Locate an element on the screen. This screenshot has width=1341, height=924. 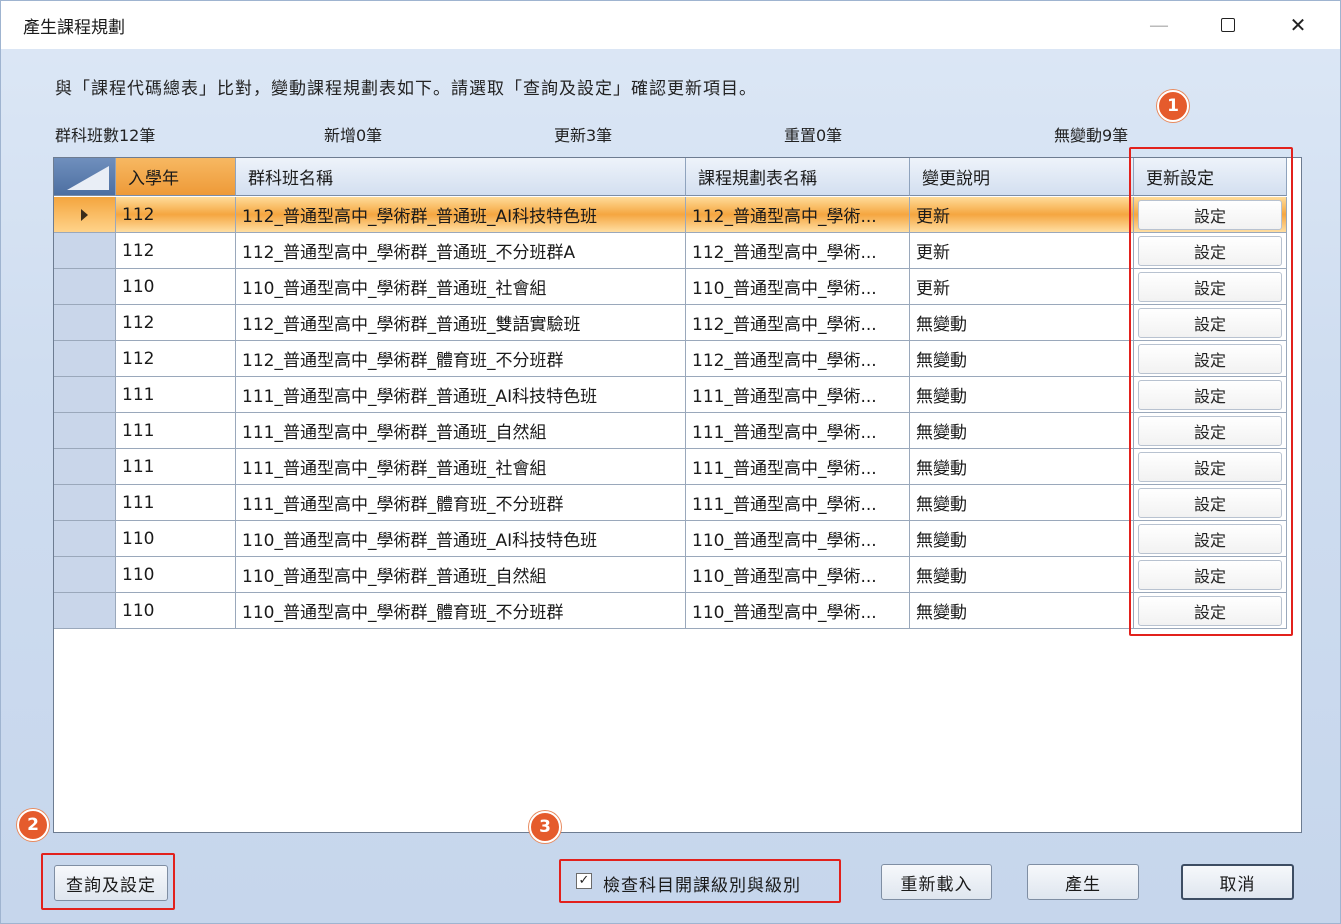
step-badge-2: 2 is located at coordinates (33, 825).